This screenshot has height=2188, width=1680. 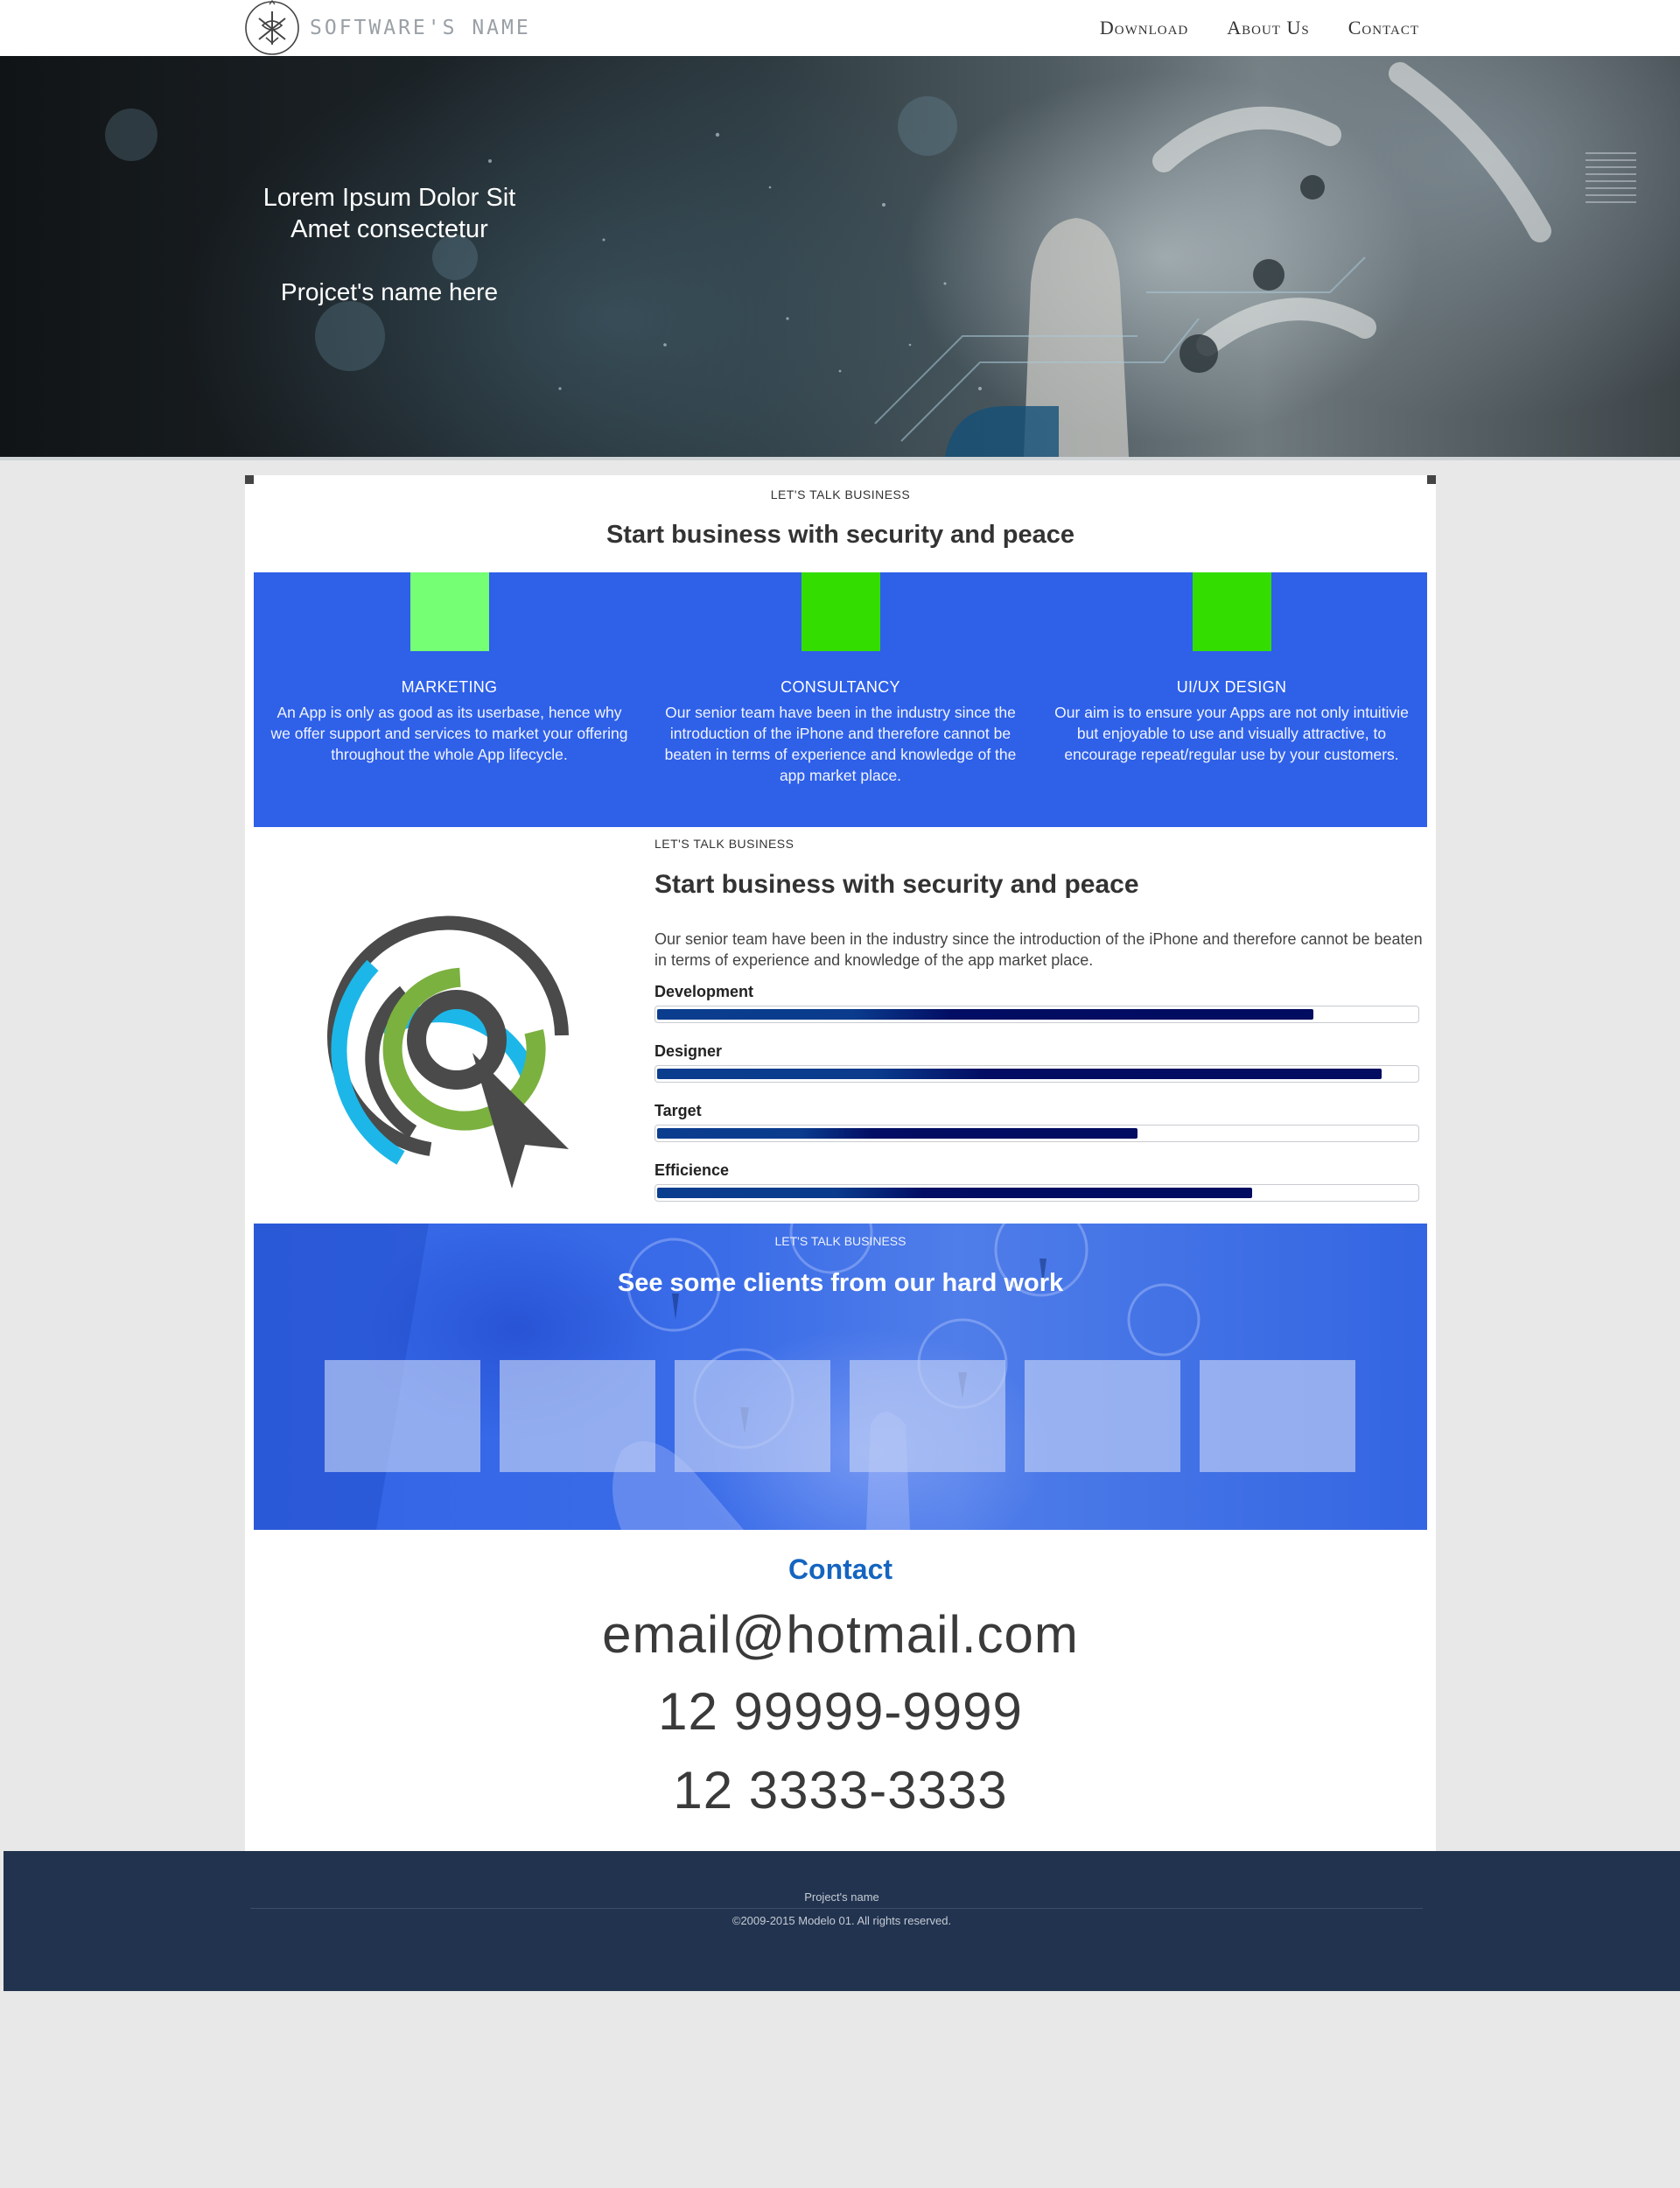 I want to click on brand-name: Software's name, so click(x=420, y=28).